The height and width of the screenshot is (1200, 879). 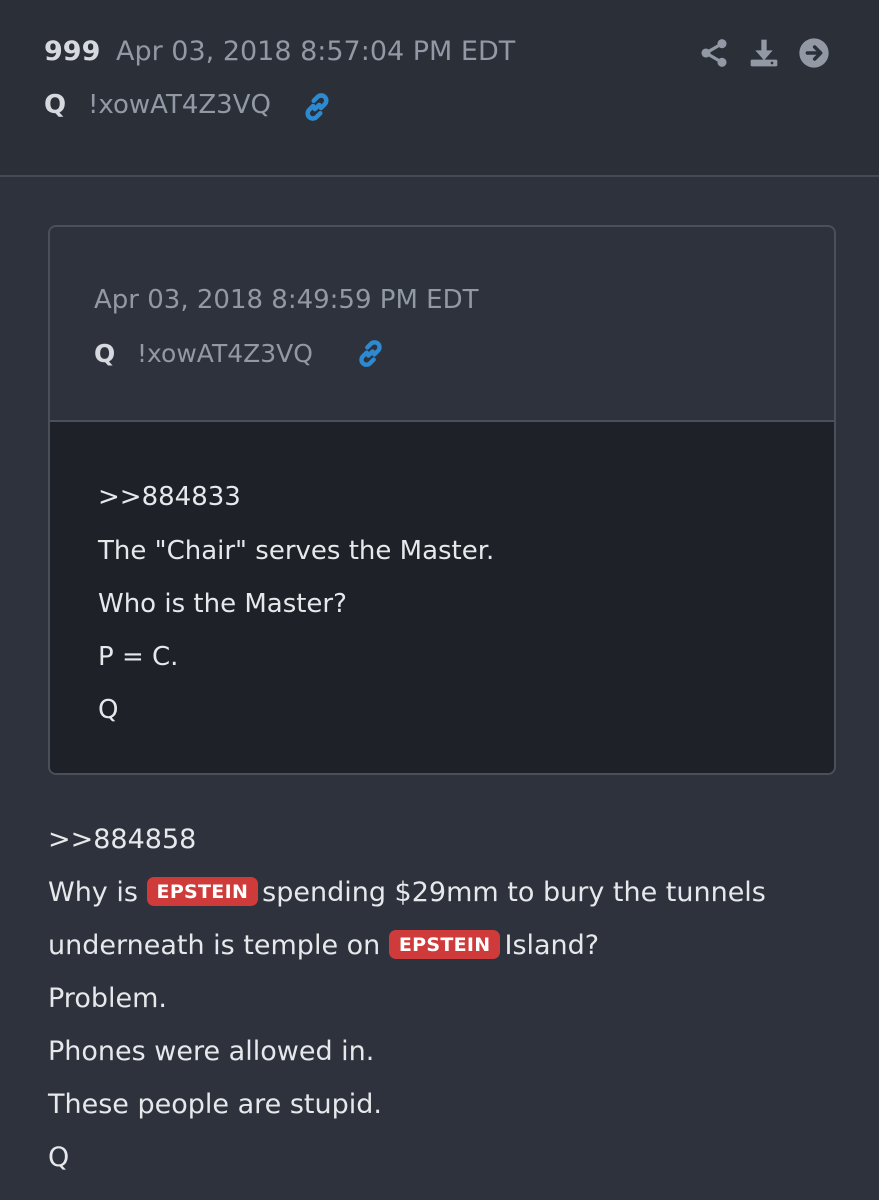 I want to click on quoted-post-date: Apr 03, 2018 8:49:59 PM EDT, so click(x=286, y=300).